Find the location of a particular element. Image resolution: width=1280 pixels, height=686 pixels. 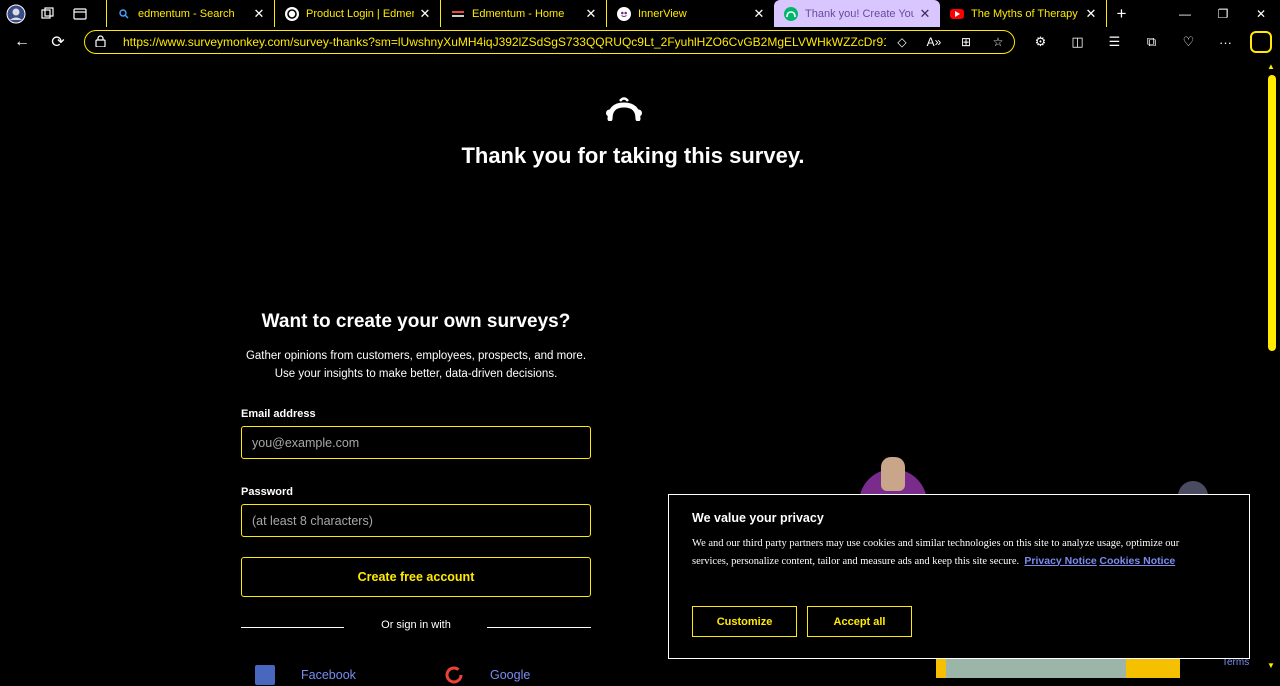

tab-edmentum-home: Edmentum - Home ✕ is located at coordinates (523, 13).